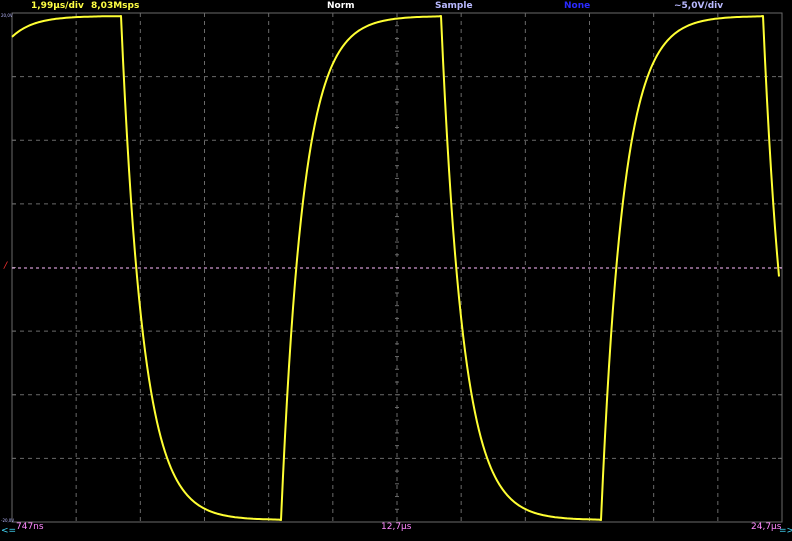 Image resolution: width=792 pixels, height=541 pixels. What do you see at coordinates (766, 527) in the screenshot?
I see `end-time-readout: 24,7µs` at bounding box center [766, 527].